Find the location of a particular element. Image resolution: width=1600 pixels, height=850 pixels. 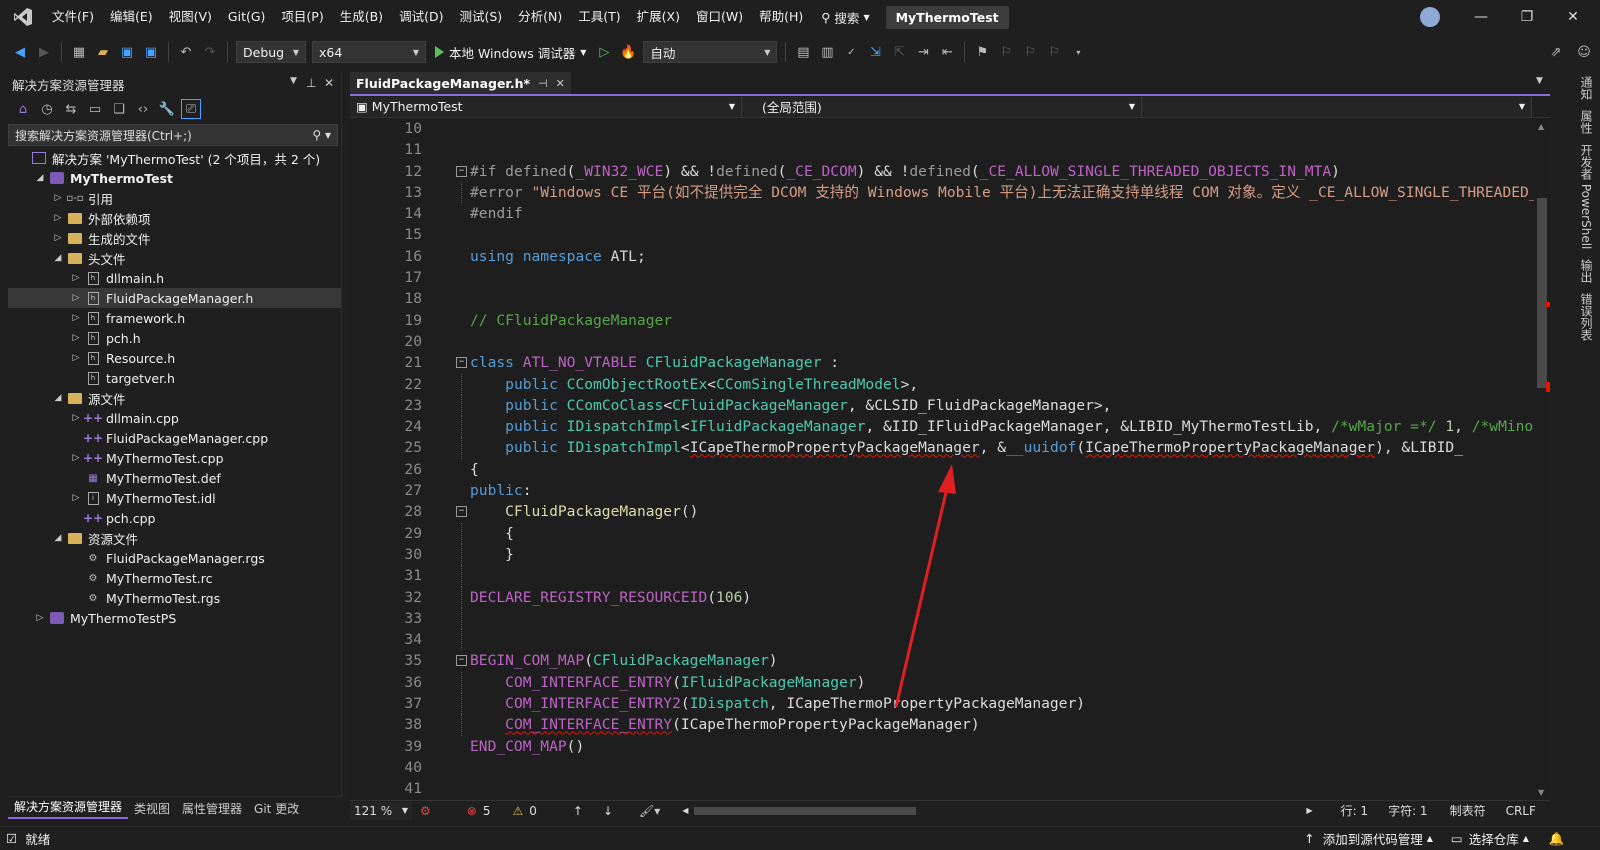

sync-icon: ⇆ is located at coordinates (71, 109).